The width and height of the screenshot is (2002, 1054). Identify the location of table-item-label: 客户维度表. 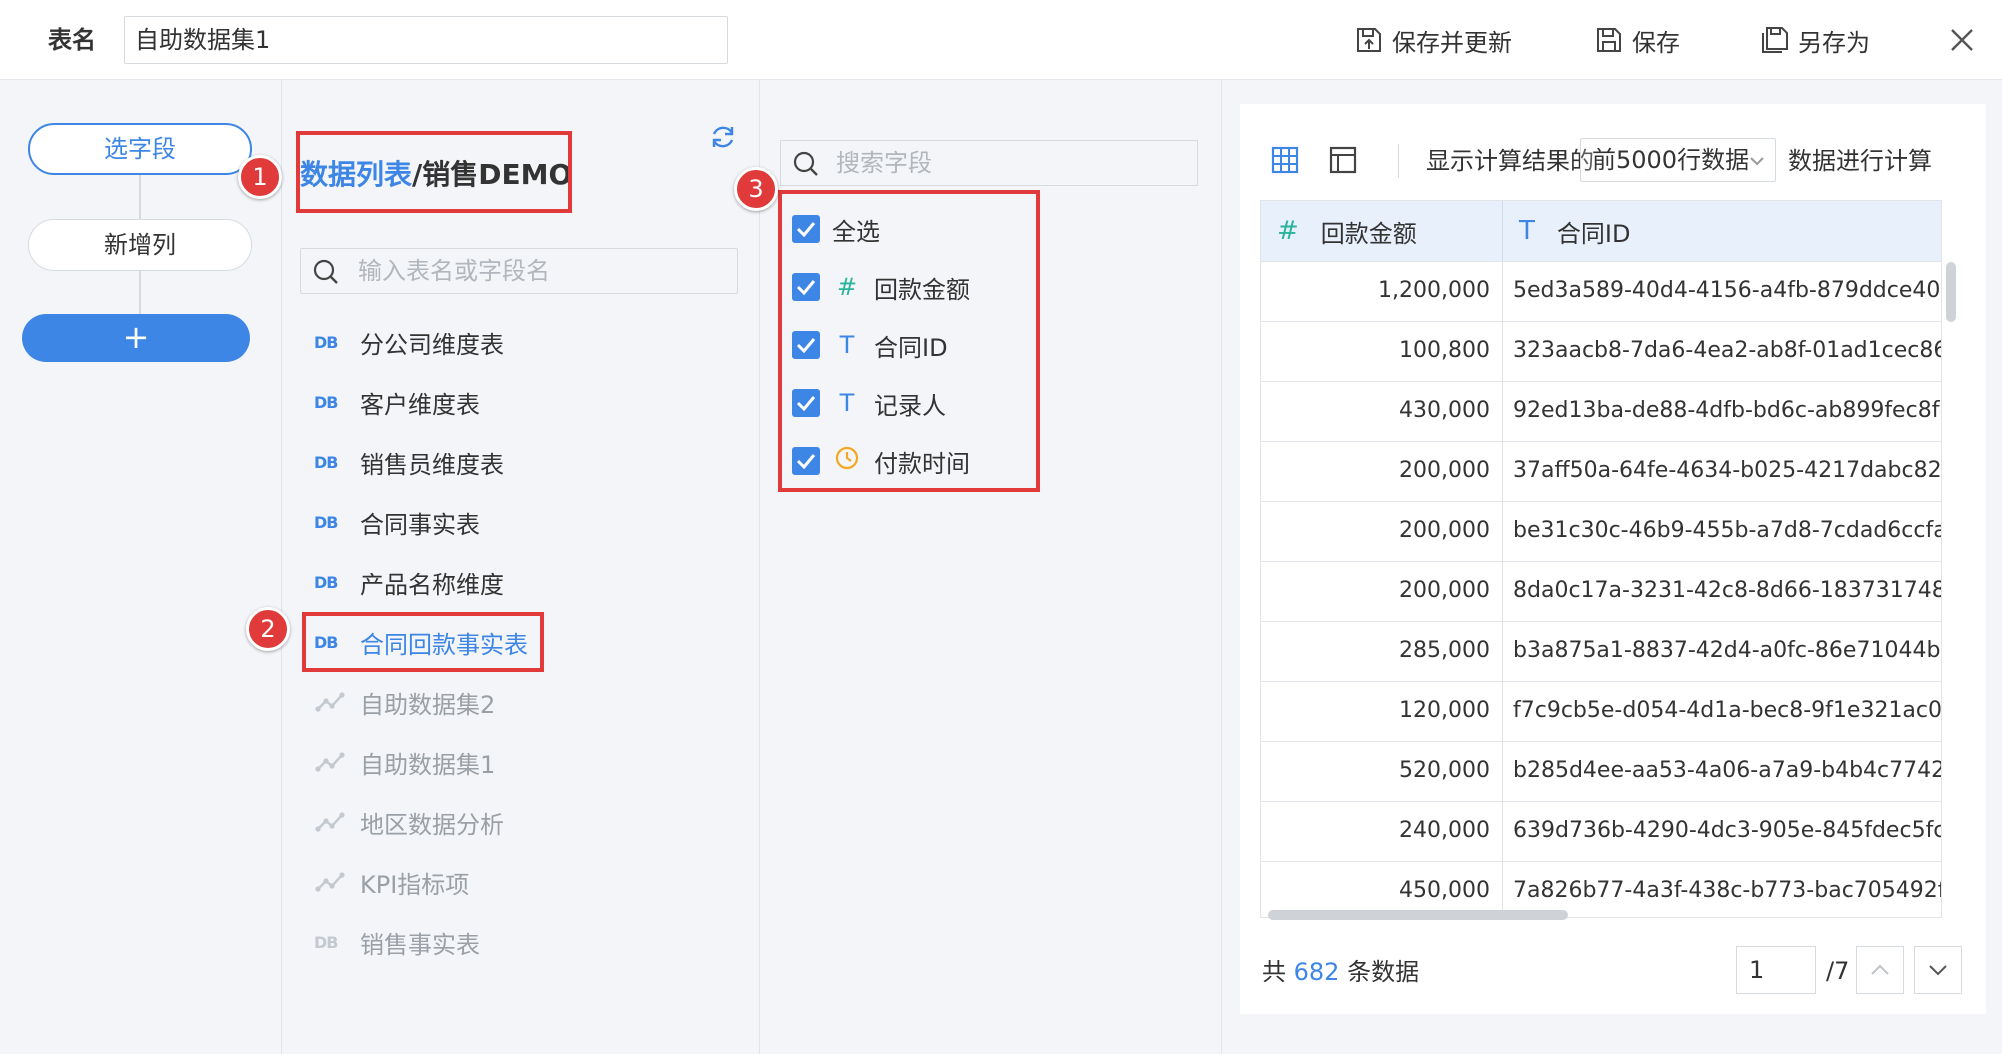
(420, 404).